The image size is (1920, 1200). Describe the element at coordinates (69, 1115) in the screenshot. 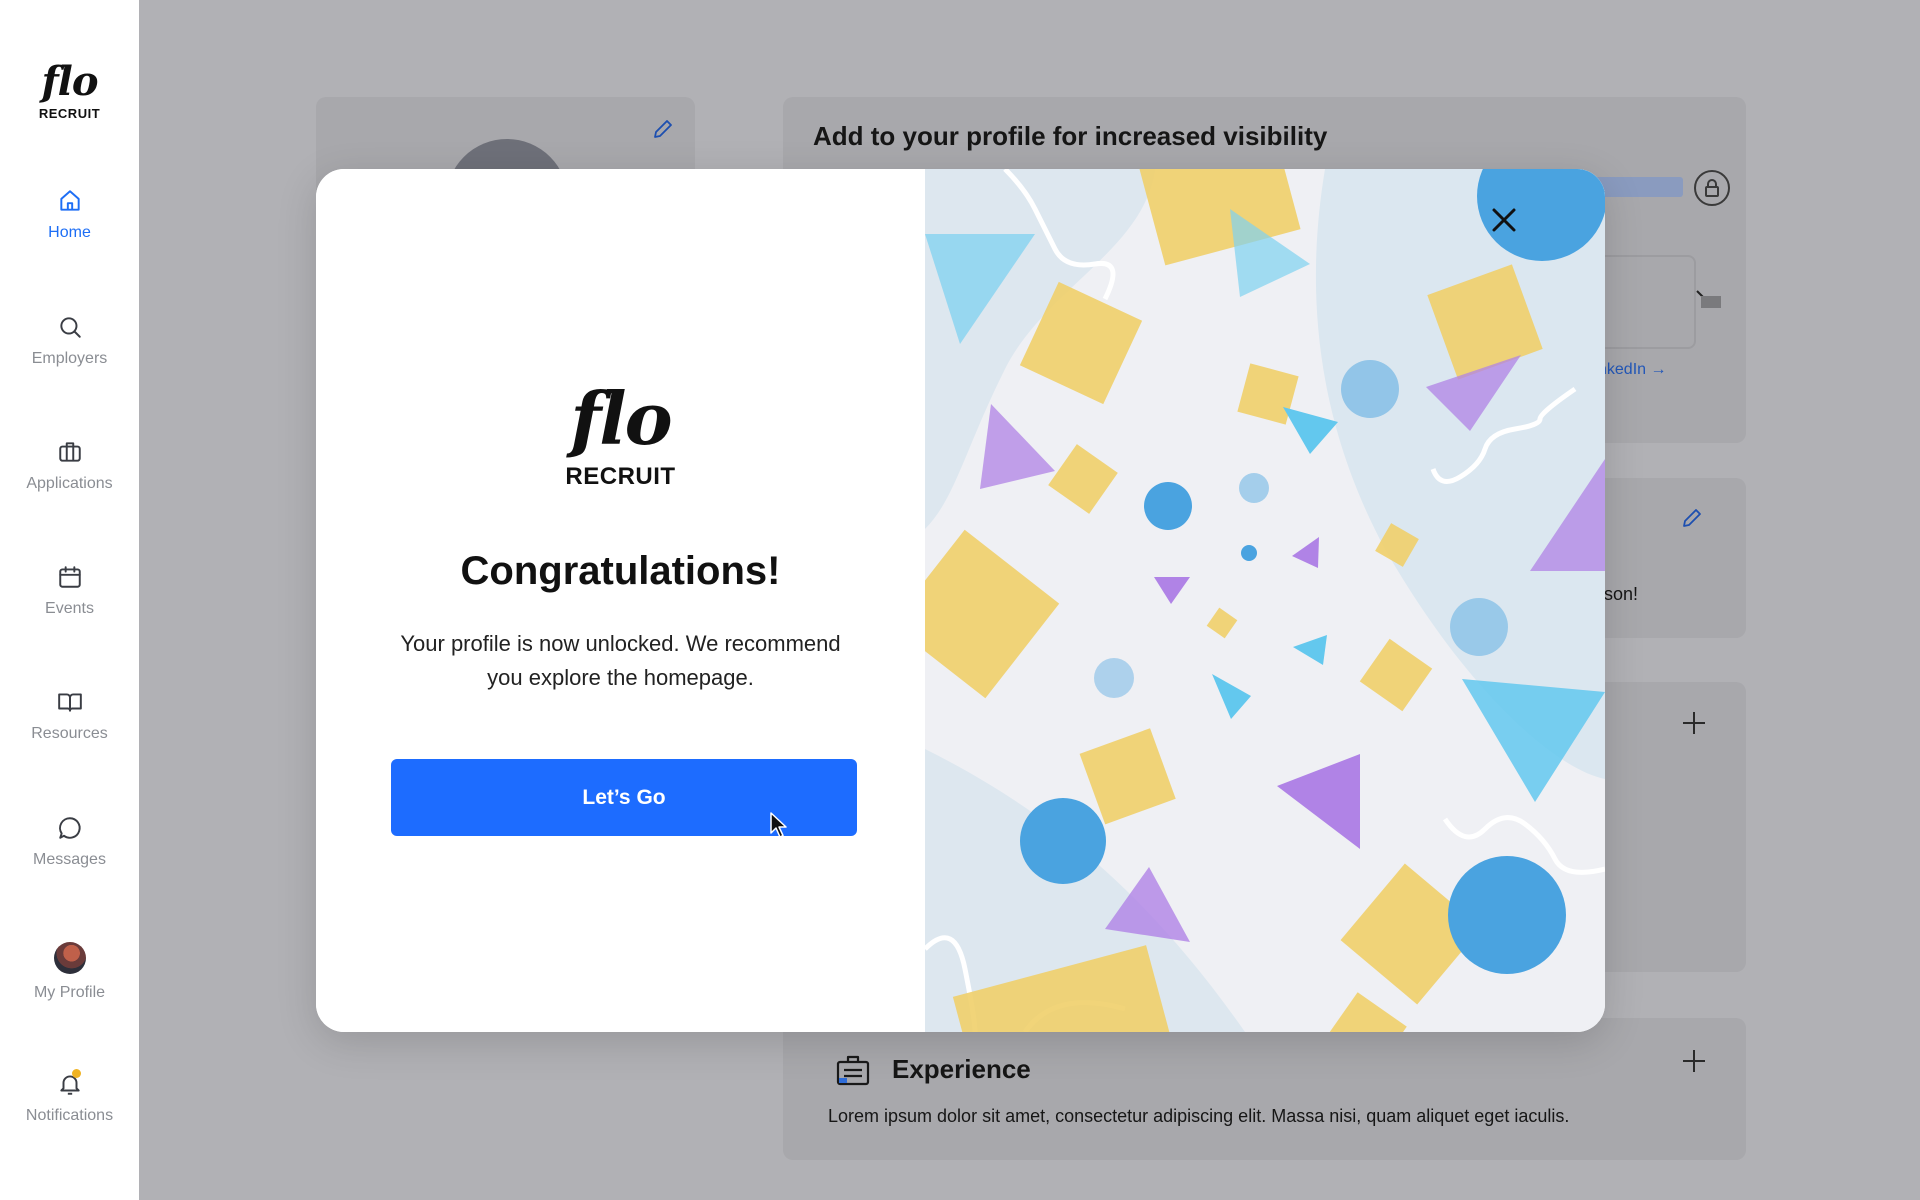

I see `sidebar-item-label: Notifications` at that location.